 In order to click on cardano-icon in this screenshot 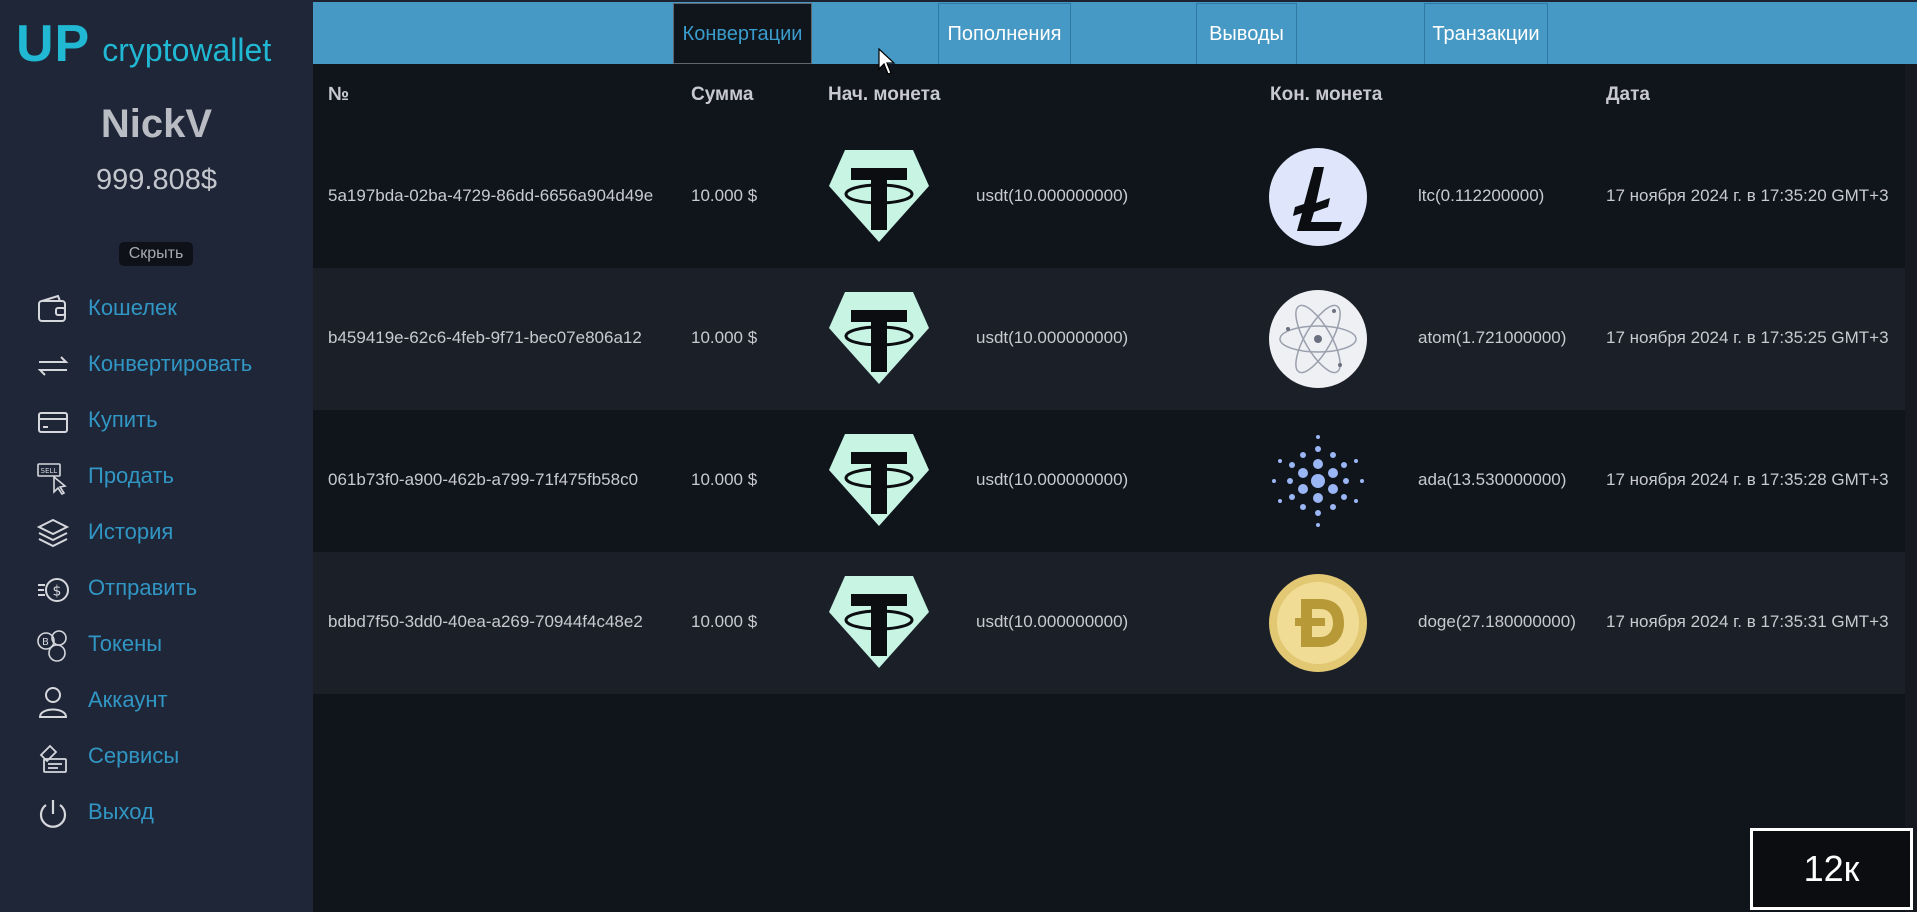, I will do `click(1318, 481)`.